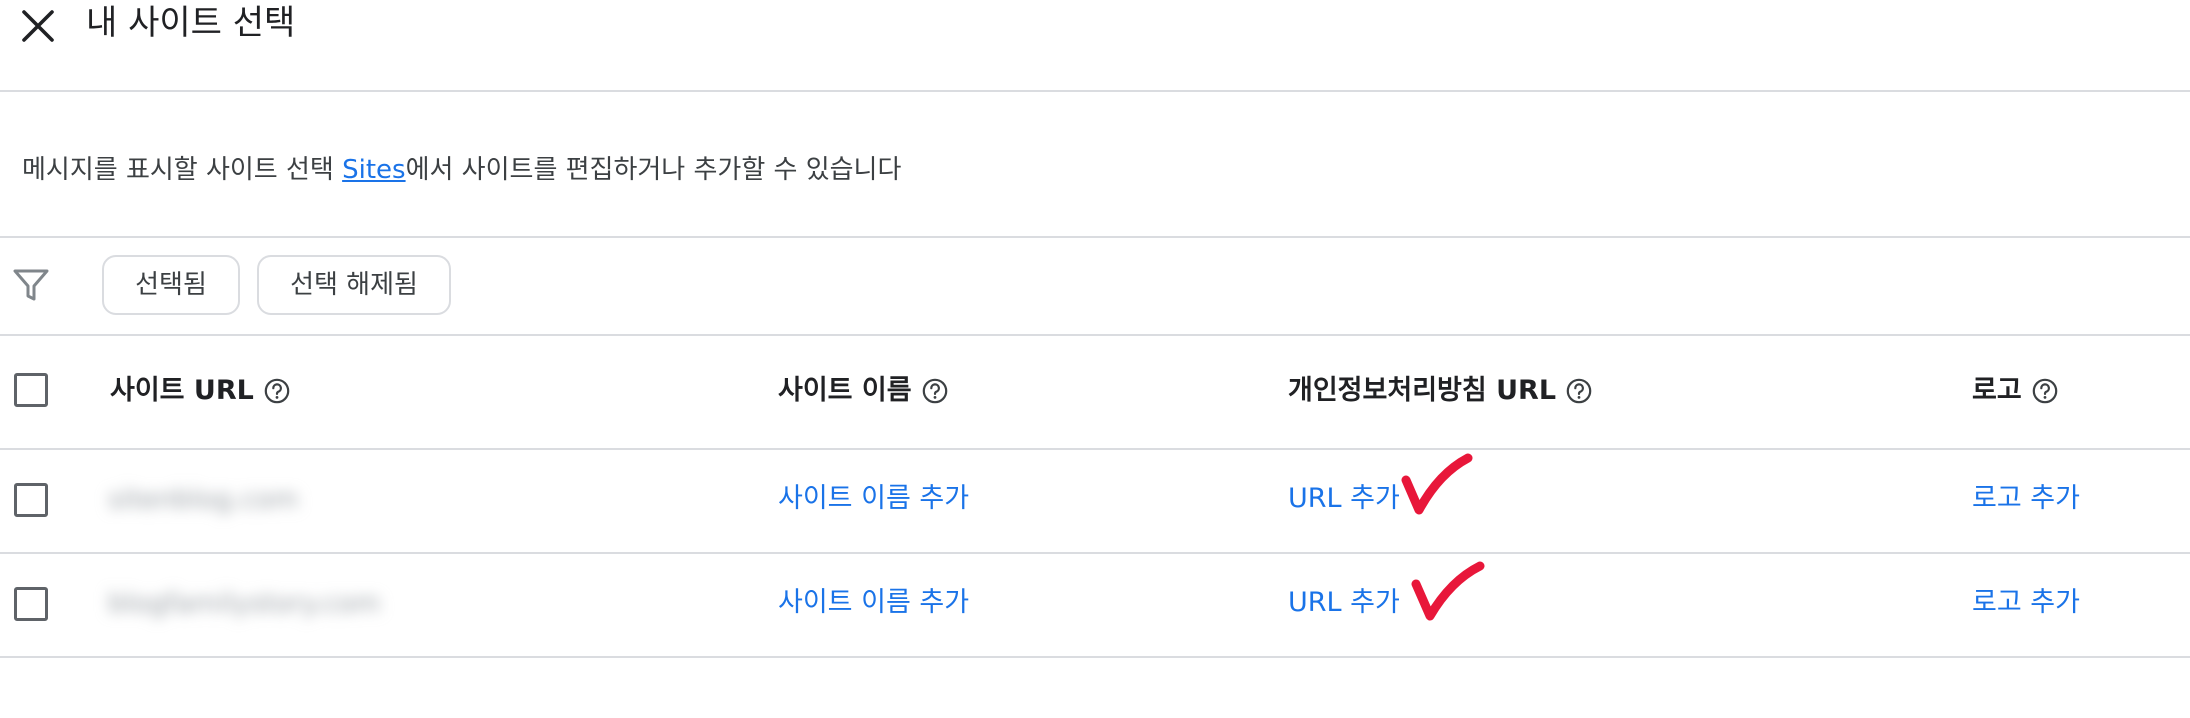 This screenshot has height=718, width=2190. Describe the element at coordinates (1095, 335) in the screenshot. I see `filter-divider` at that location.